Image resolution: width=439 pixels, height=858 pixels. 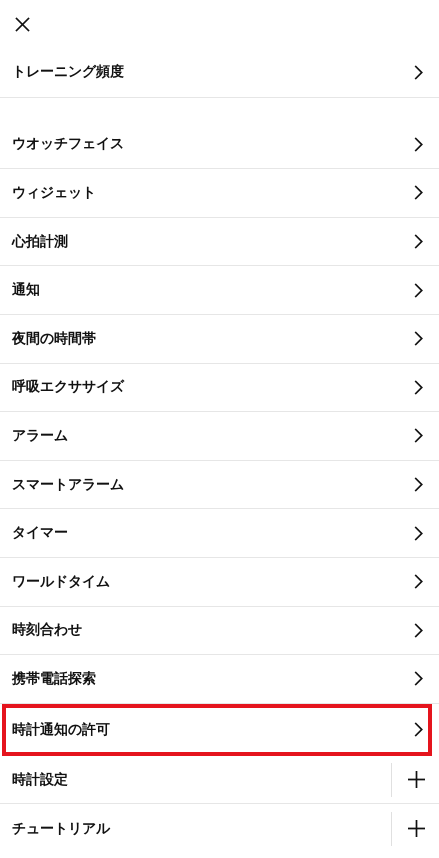 What do you see at coordinates (219, 828) in the screenshot?
I see `menu-item: チュートリアル` at bounding box center [219, 828].